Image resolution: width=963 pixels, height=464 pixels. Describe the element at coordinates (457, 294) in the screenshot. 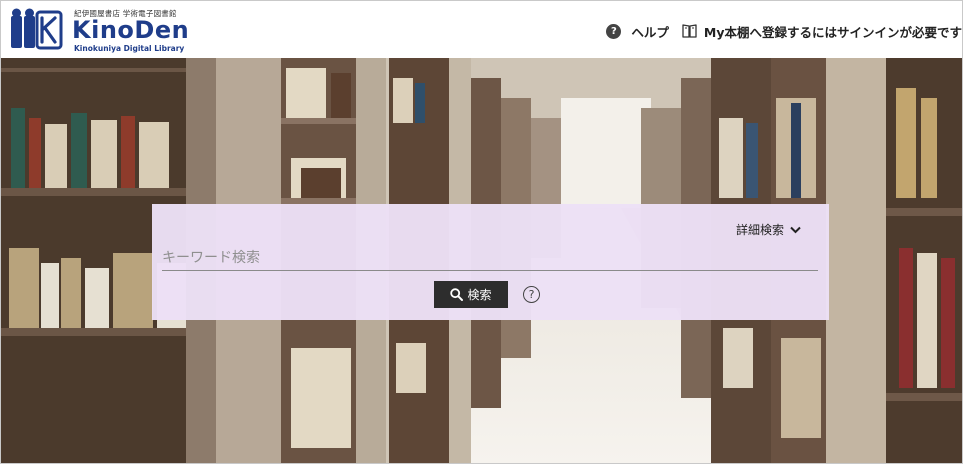

I see `search-icon` at that location.